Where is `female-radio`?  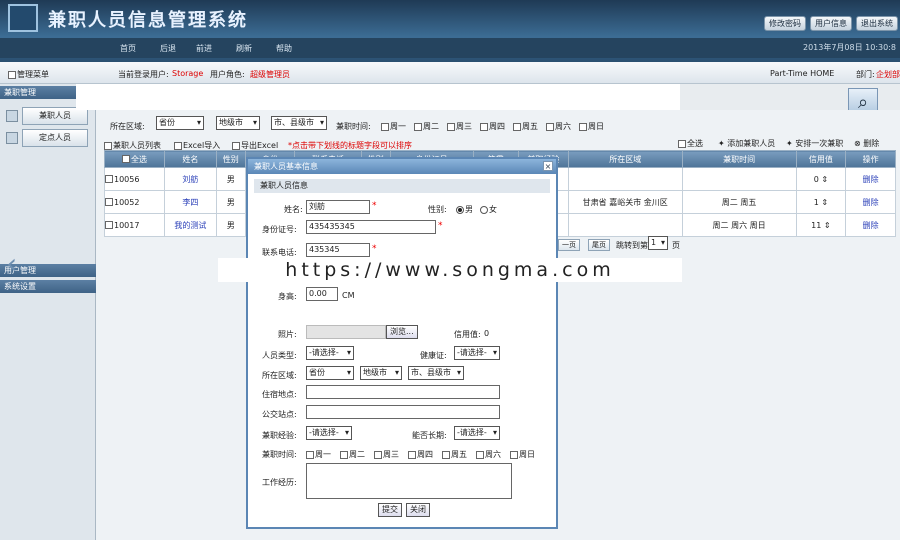 female-radio is located at coordinates (484, 209).